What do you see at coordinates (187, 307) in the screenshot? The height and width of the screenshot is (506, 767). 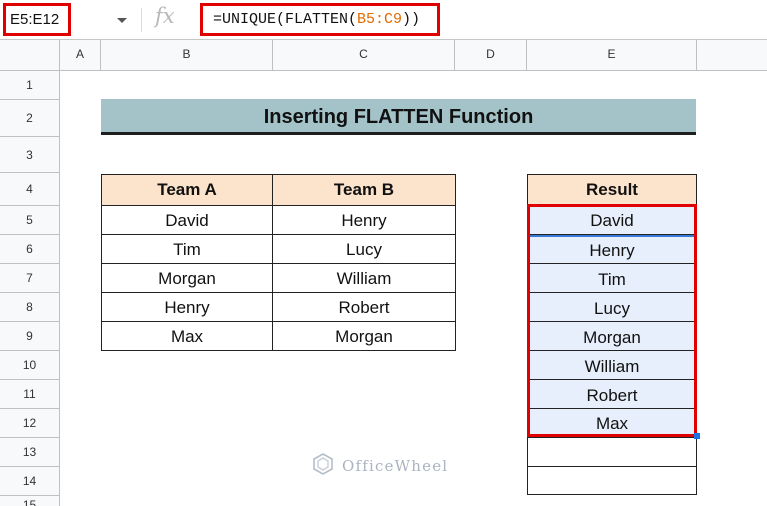 I see `team-a-cell: Henry` at bounding box center [187, 307].